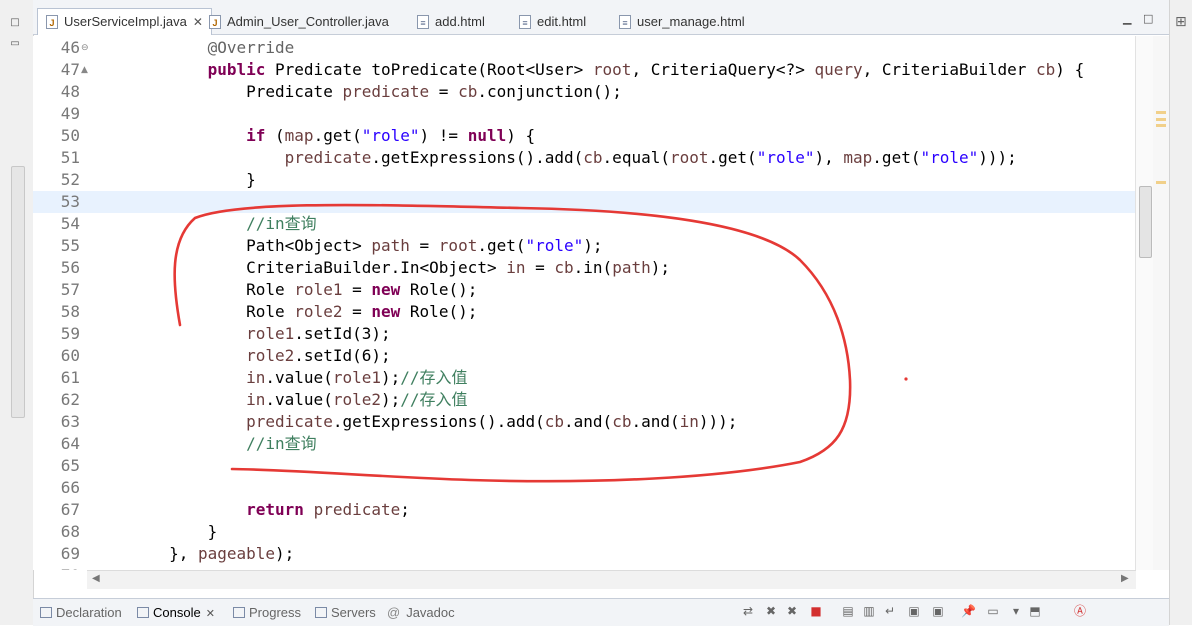  What do you see at coordinates (70, 267) in the screenshot?
I see `line-number: 56` at bounding box center [70, 267].